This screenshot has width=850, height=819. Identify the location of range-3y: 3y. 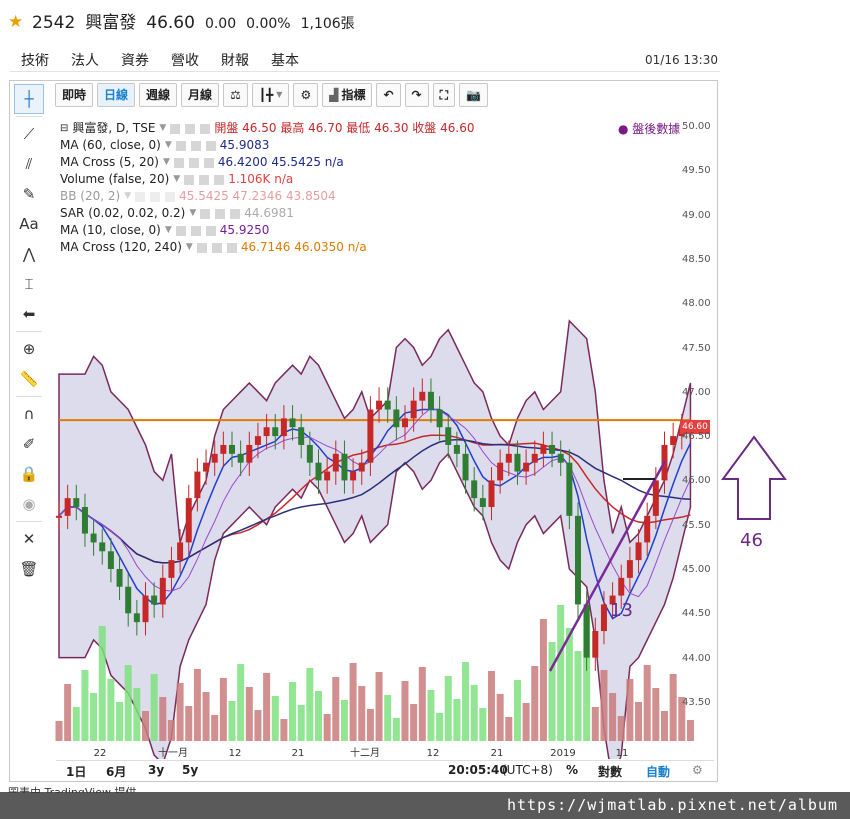
(156, 770).